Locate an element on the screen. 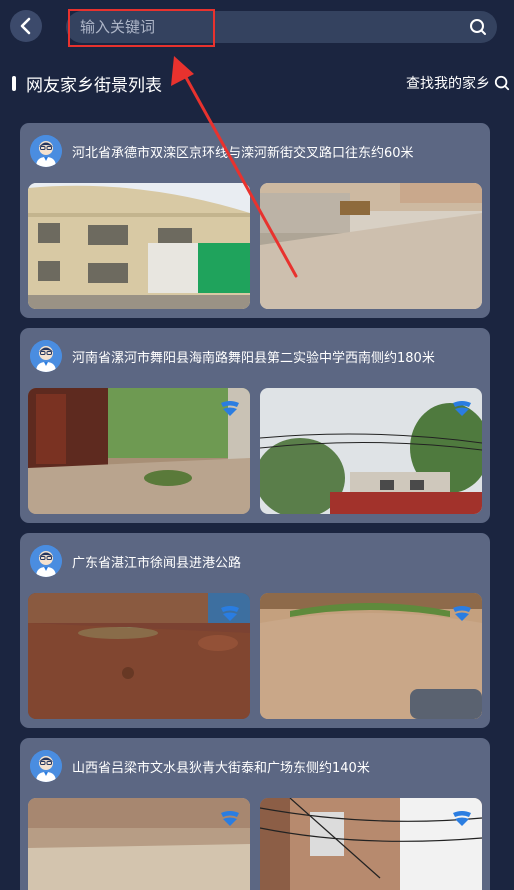 This screenshot has height=890, width=514. back-arrow-icon is located at coordinates (25, 26).